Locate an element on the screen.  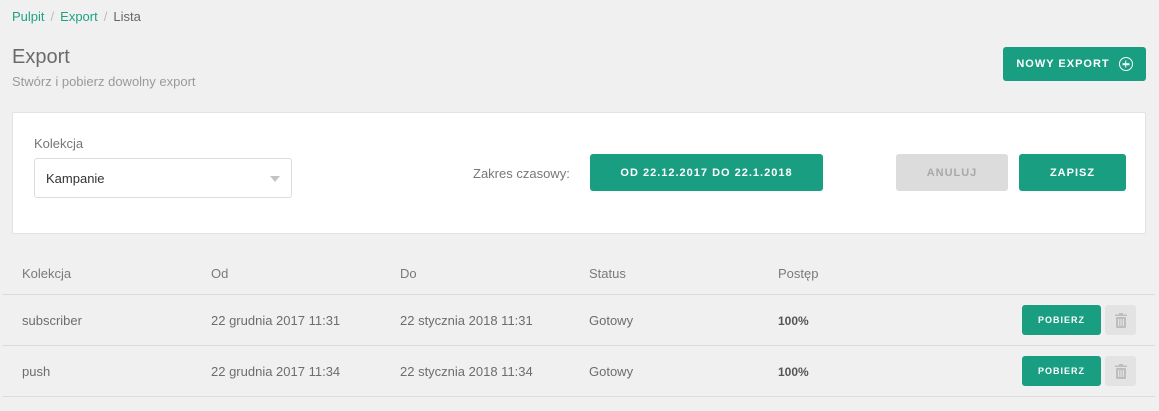
date-range-button: OD 22.12.2017 DO 22.1.2018 is located at coordinates (706, 172).